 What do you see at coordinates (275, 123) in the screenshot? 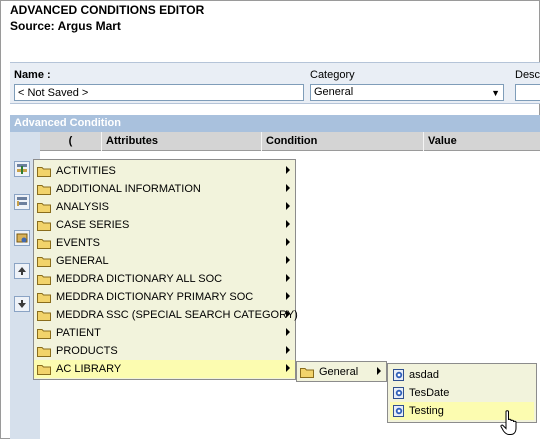
I see `advanced-condition-header: Advanced Condition` at bounding box center [275, 123].